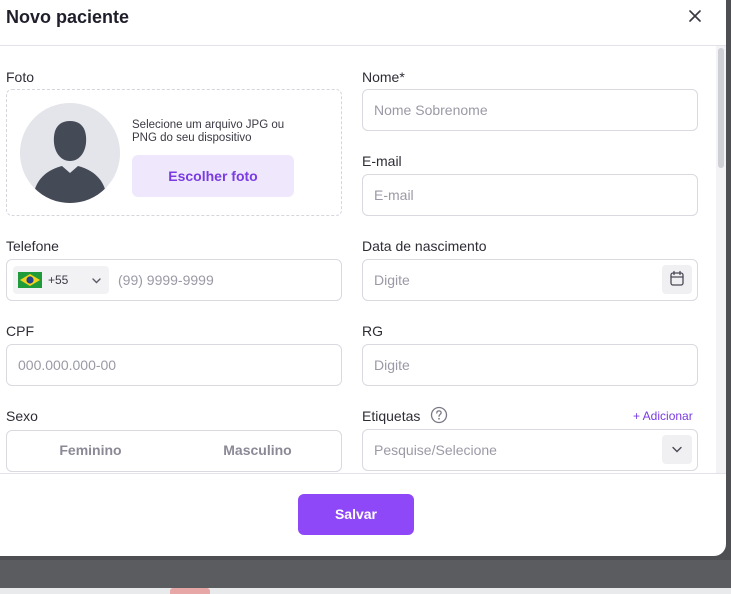  I want to click on scrollbar-thumb, so click(721, 108).